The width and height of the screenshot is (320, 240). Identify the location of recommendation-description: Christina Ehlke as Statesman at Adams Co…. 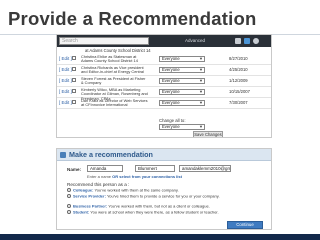
(109, 59).